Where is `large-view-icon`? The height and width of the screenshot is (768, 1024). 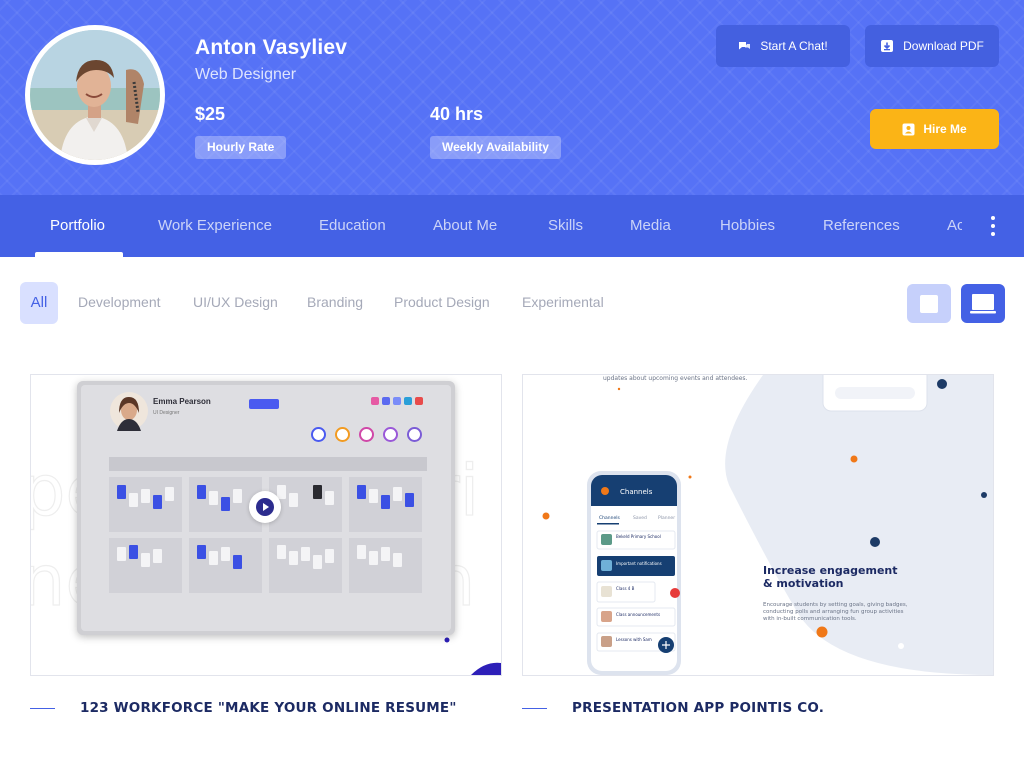
large-view-icon is located at coordinates (983, 303).